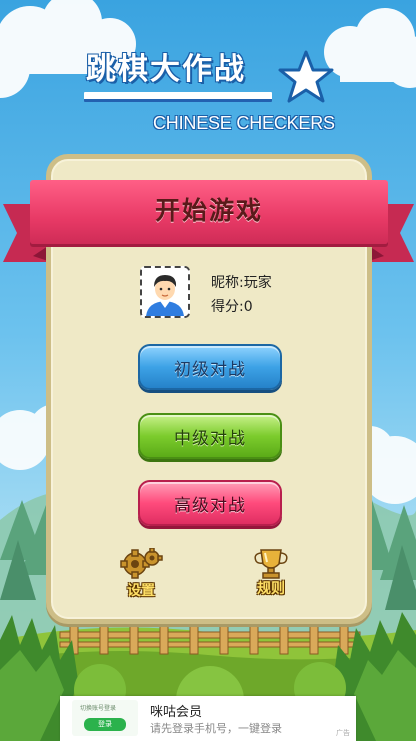 The width and height of the screenshot is (416, 741). Describe the element at coordinates (208, 210) in the screenshot. I see `start-game-heading: 开始游戏` at that location.